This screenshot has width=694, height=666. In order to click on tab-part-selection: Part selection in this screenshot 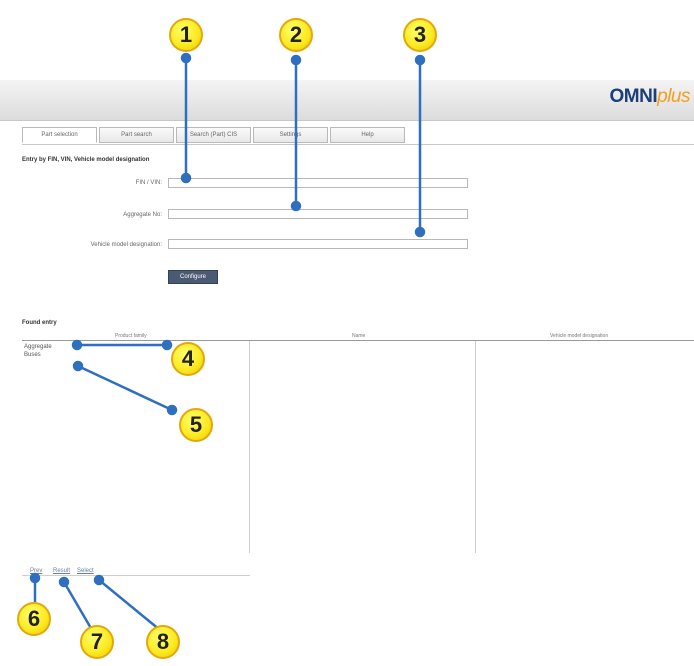, I will do `click(59, 135)`.